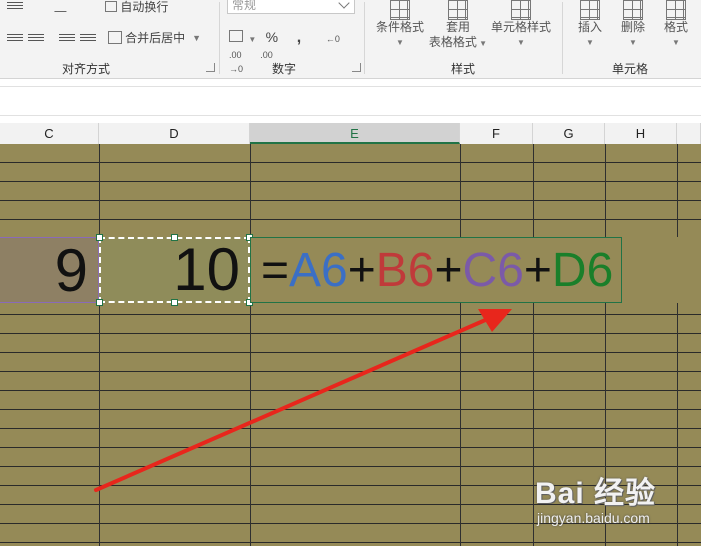  I want to click on watermark-url: jingyan.baidu.com, so click(593, 518).